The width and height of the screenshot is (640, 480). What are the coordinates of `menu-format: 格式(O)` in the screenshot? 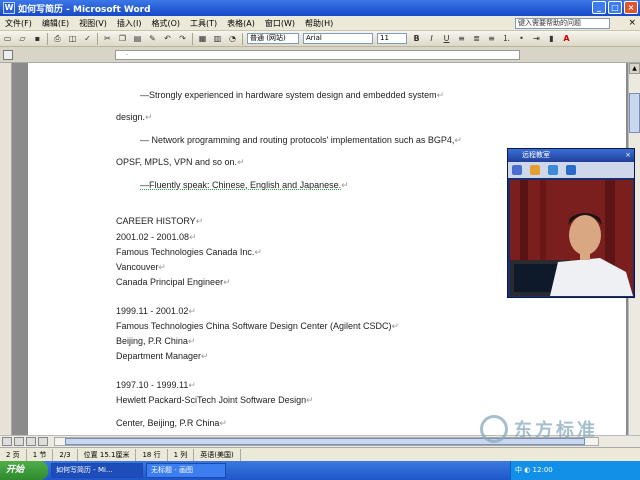 It's located at (165, 23).